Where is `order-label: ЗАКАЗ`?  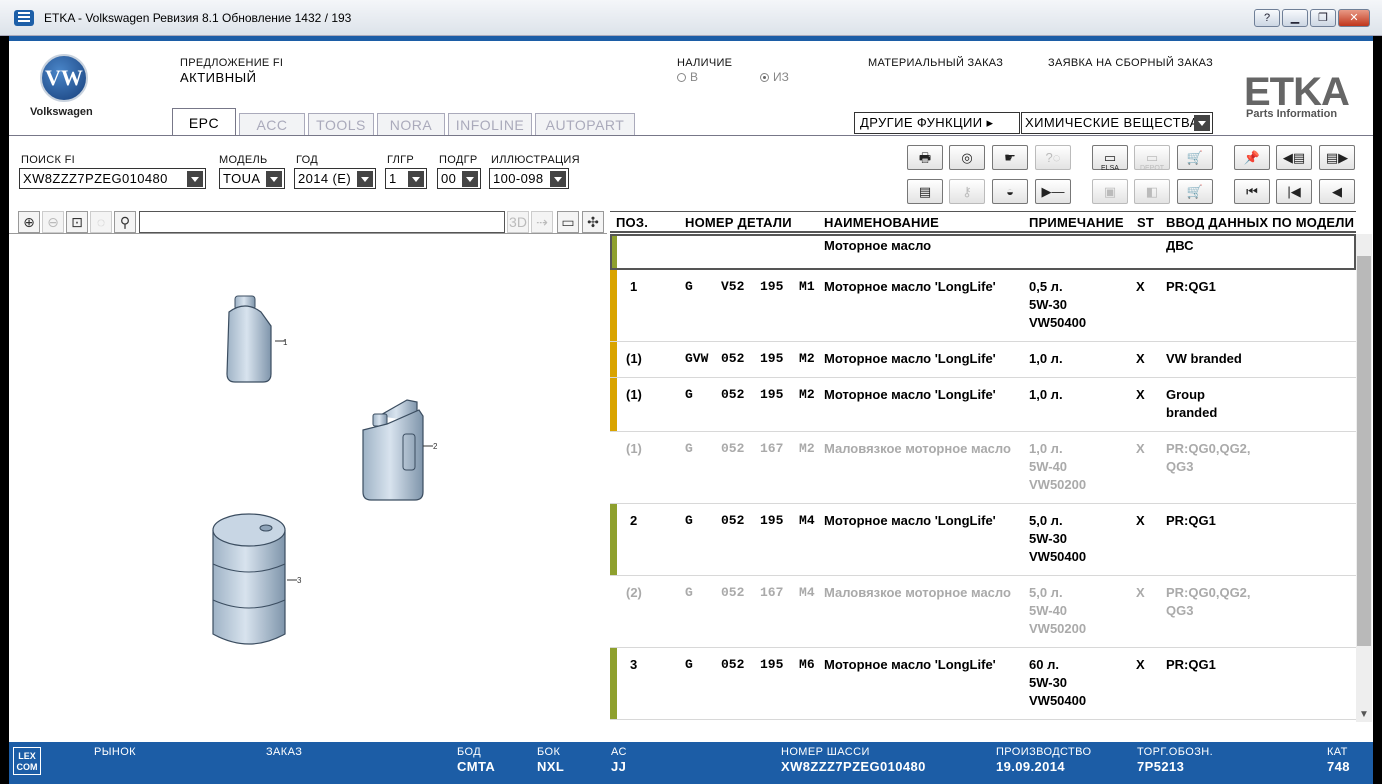
order-label: ЗАКАЗ is located at coordinates (284, 752).